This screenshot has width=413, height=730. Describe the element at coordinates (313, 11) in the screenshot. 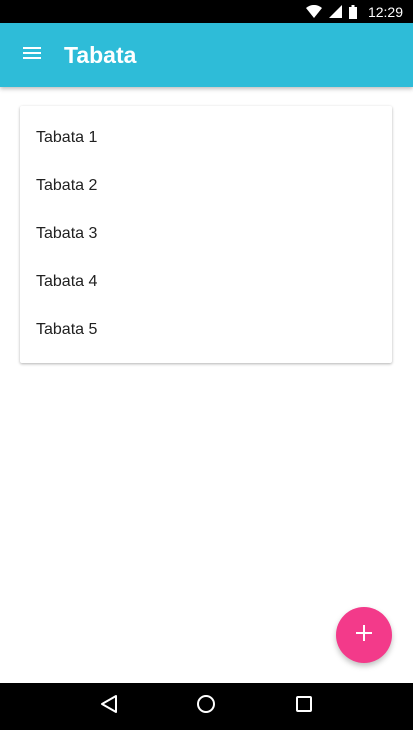

I see `wifi-icon` at that location.